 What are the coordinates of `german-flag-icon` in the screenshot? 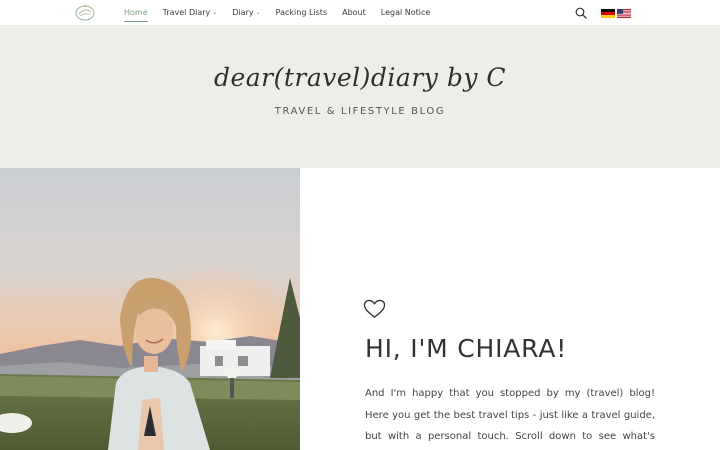 It's located at (608, 13).